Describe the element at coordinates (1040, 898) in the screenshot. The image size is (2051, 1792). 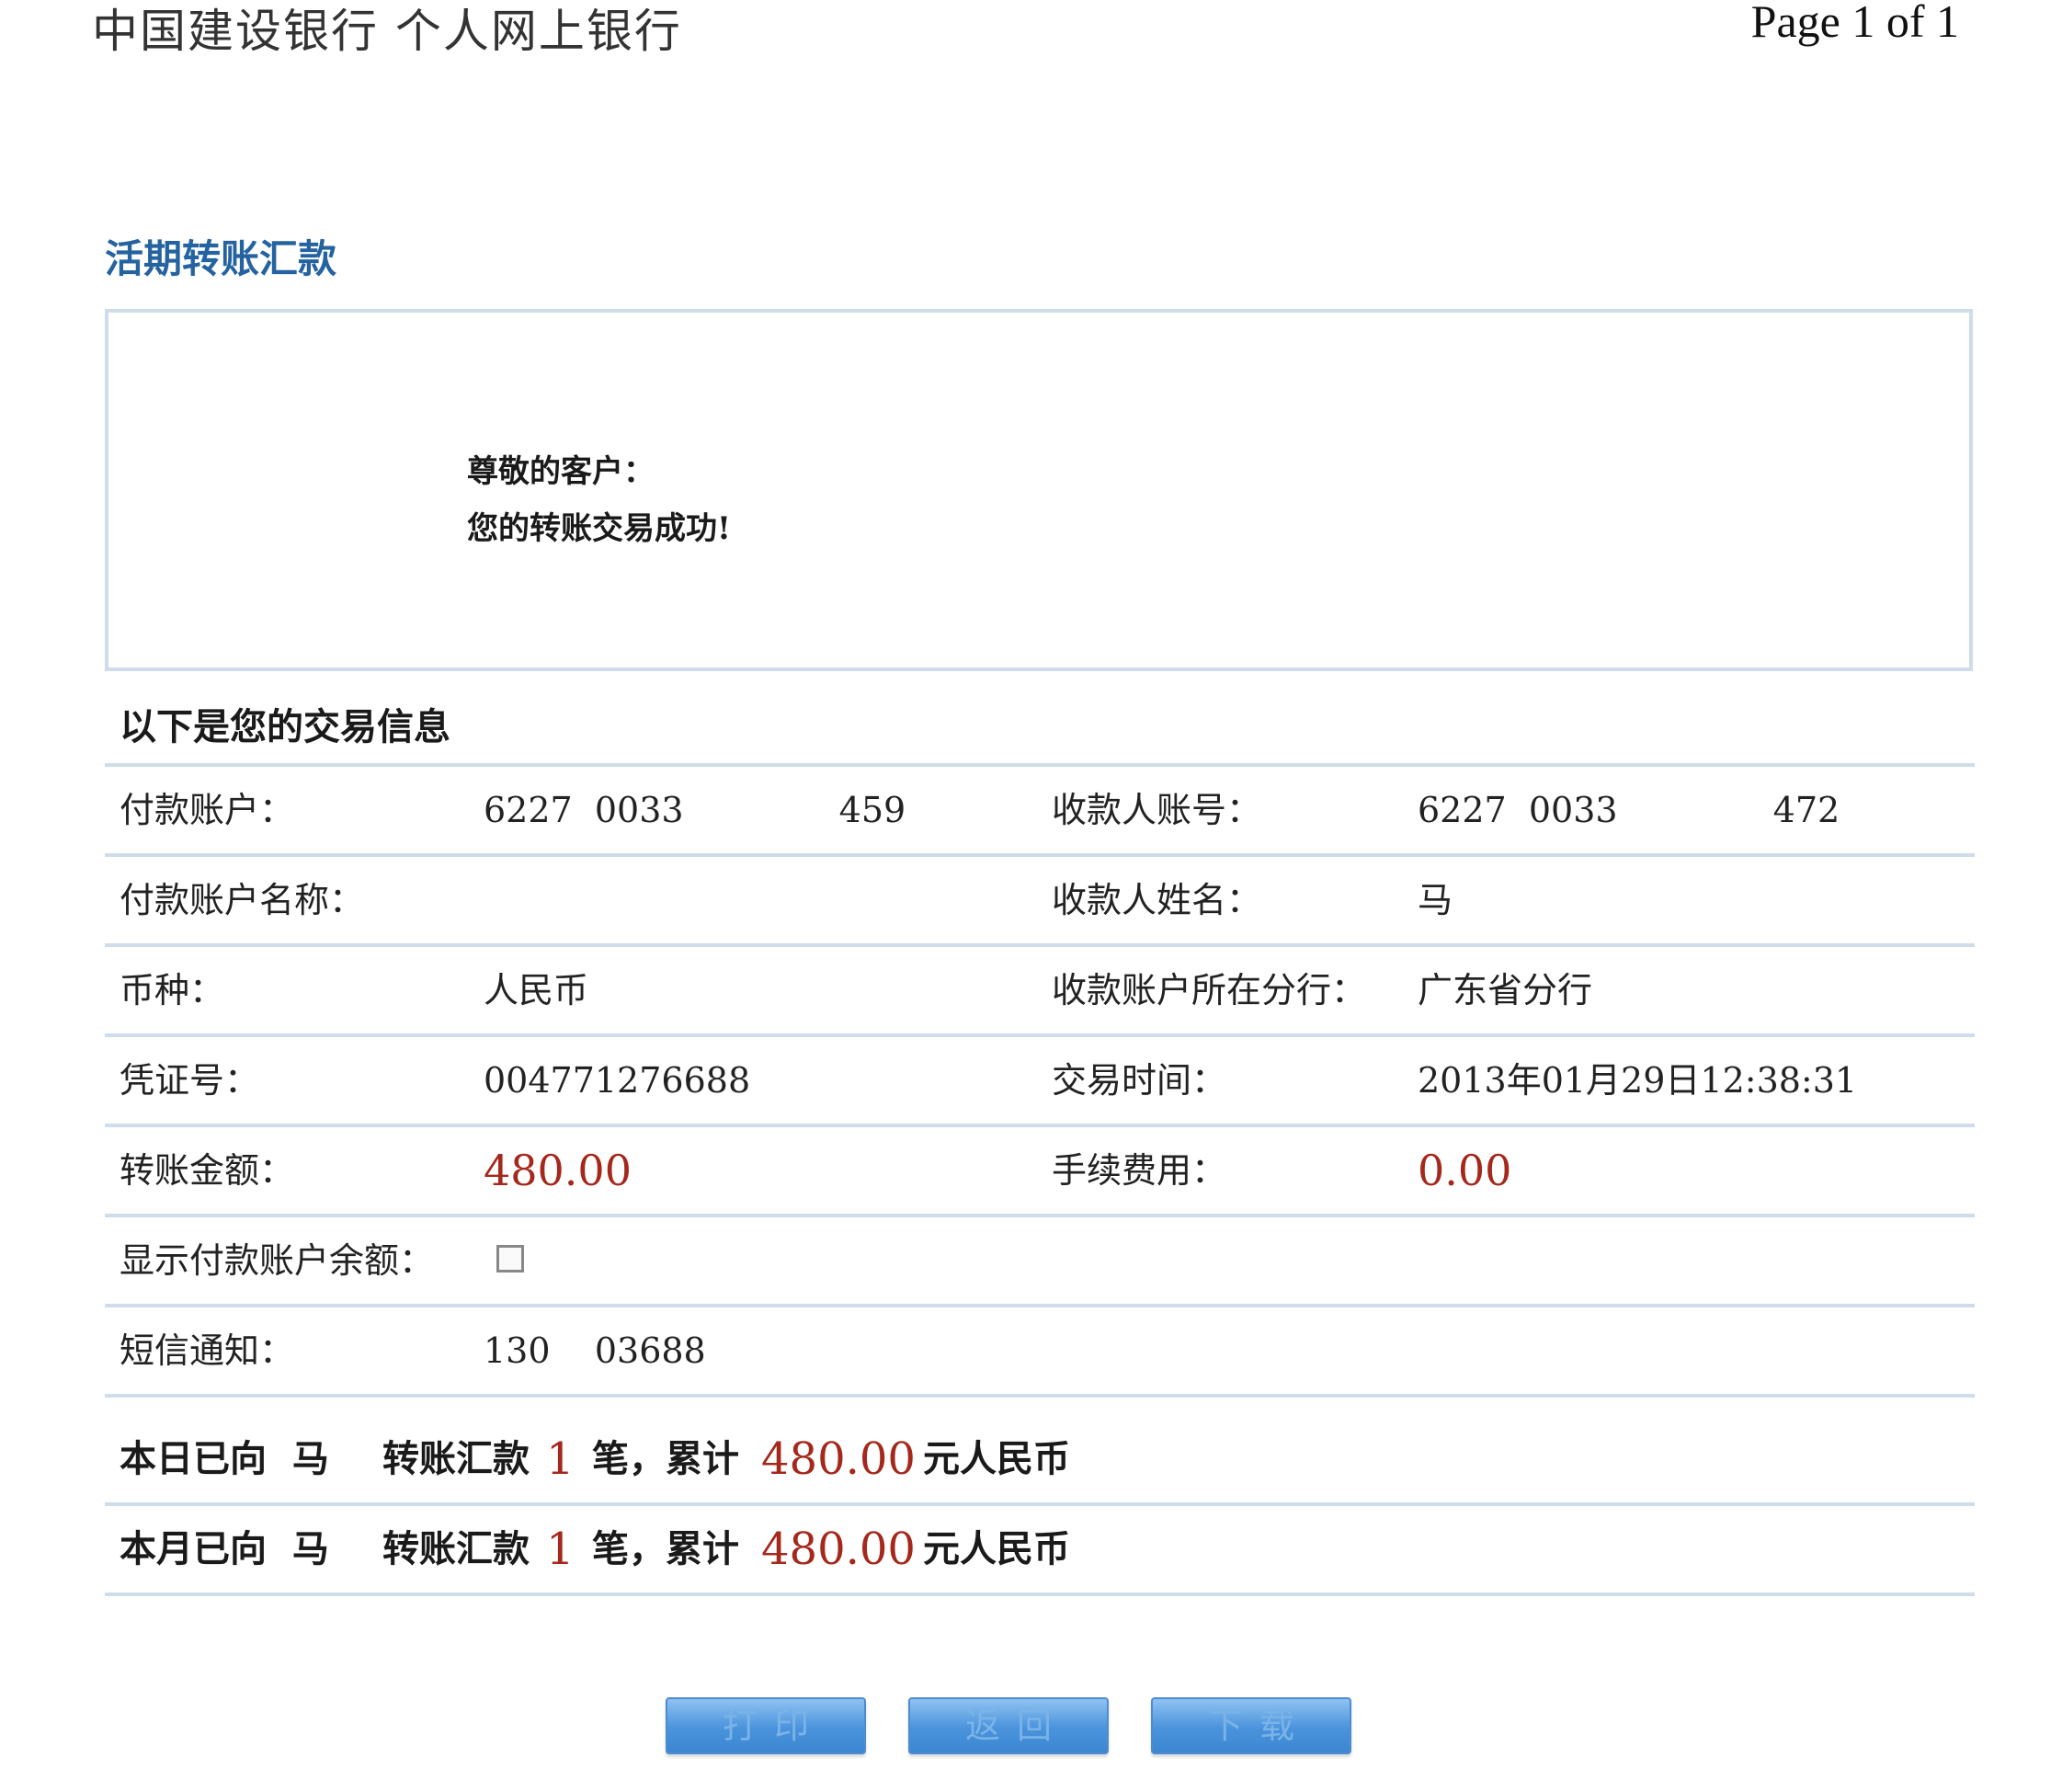
I see `table-row: 付款账户名称： 收款人姓名： 马` at that location.